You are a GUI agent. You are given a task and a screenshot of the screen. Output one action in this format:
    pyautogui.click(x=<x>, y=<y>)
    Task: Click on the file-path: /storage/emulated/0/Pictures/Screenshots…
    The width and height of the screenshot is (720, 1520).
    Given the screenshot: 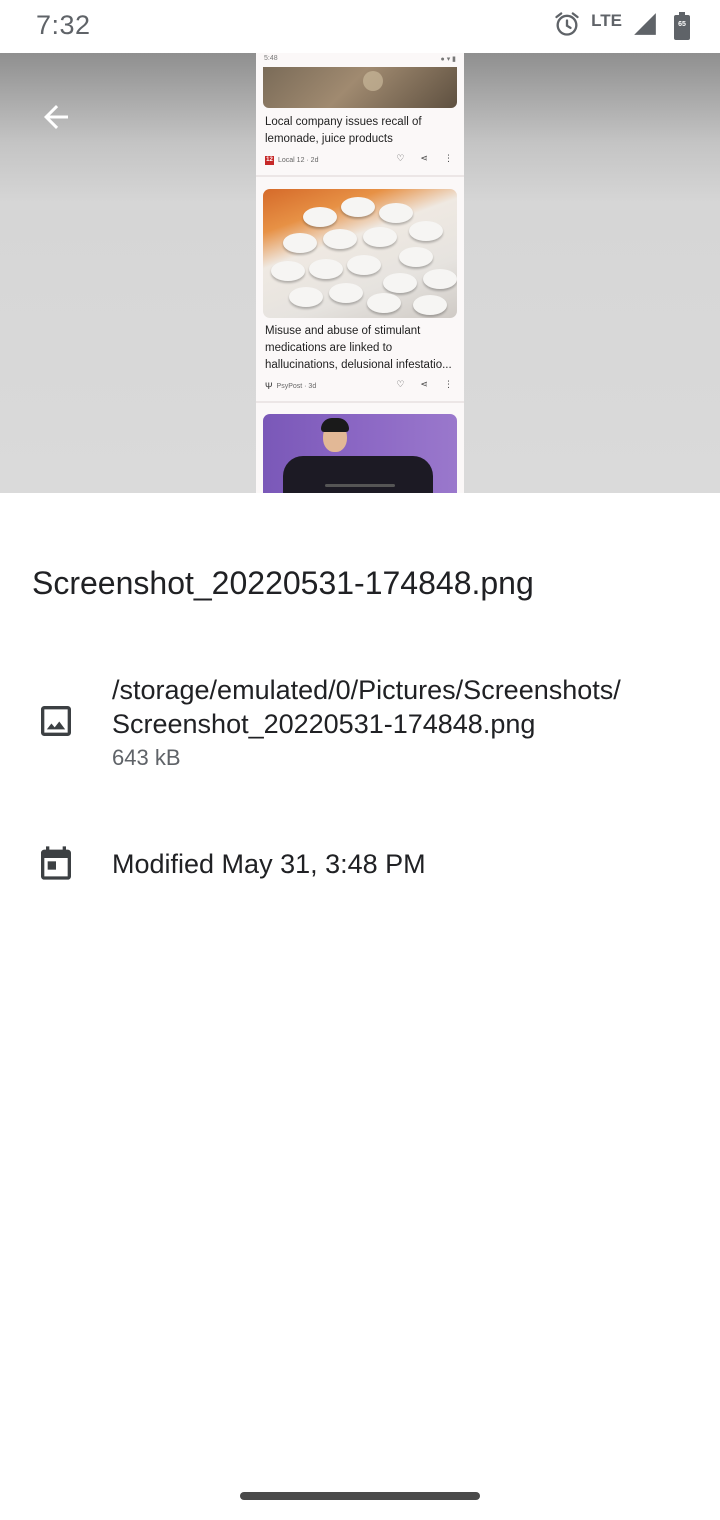 What is the action you would take?
    pyautogui.click(x=366, y=724)
    